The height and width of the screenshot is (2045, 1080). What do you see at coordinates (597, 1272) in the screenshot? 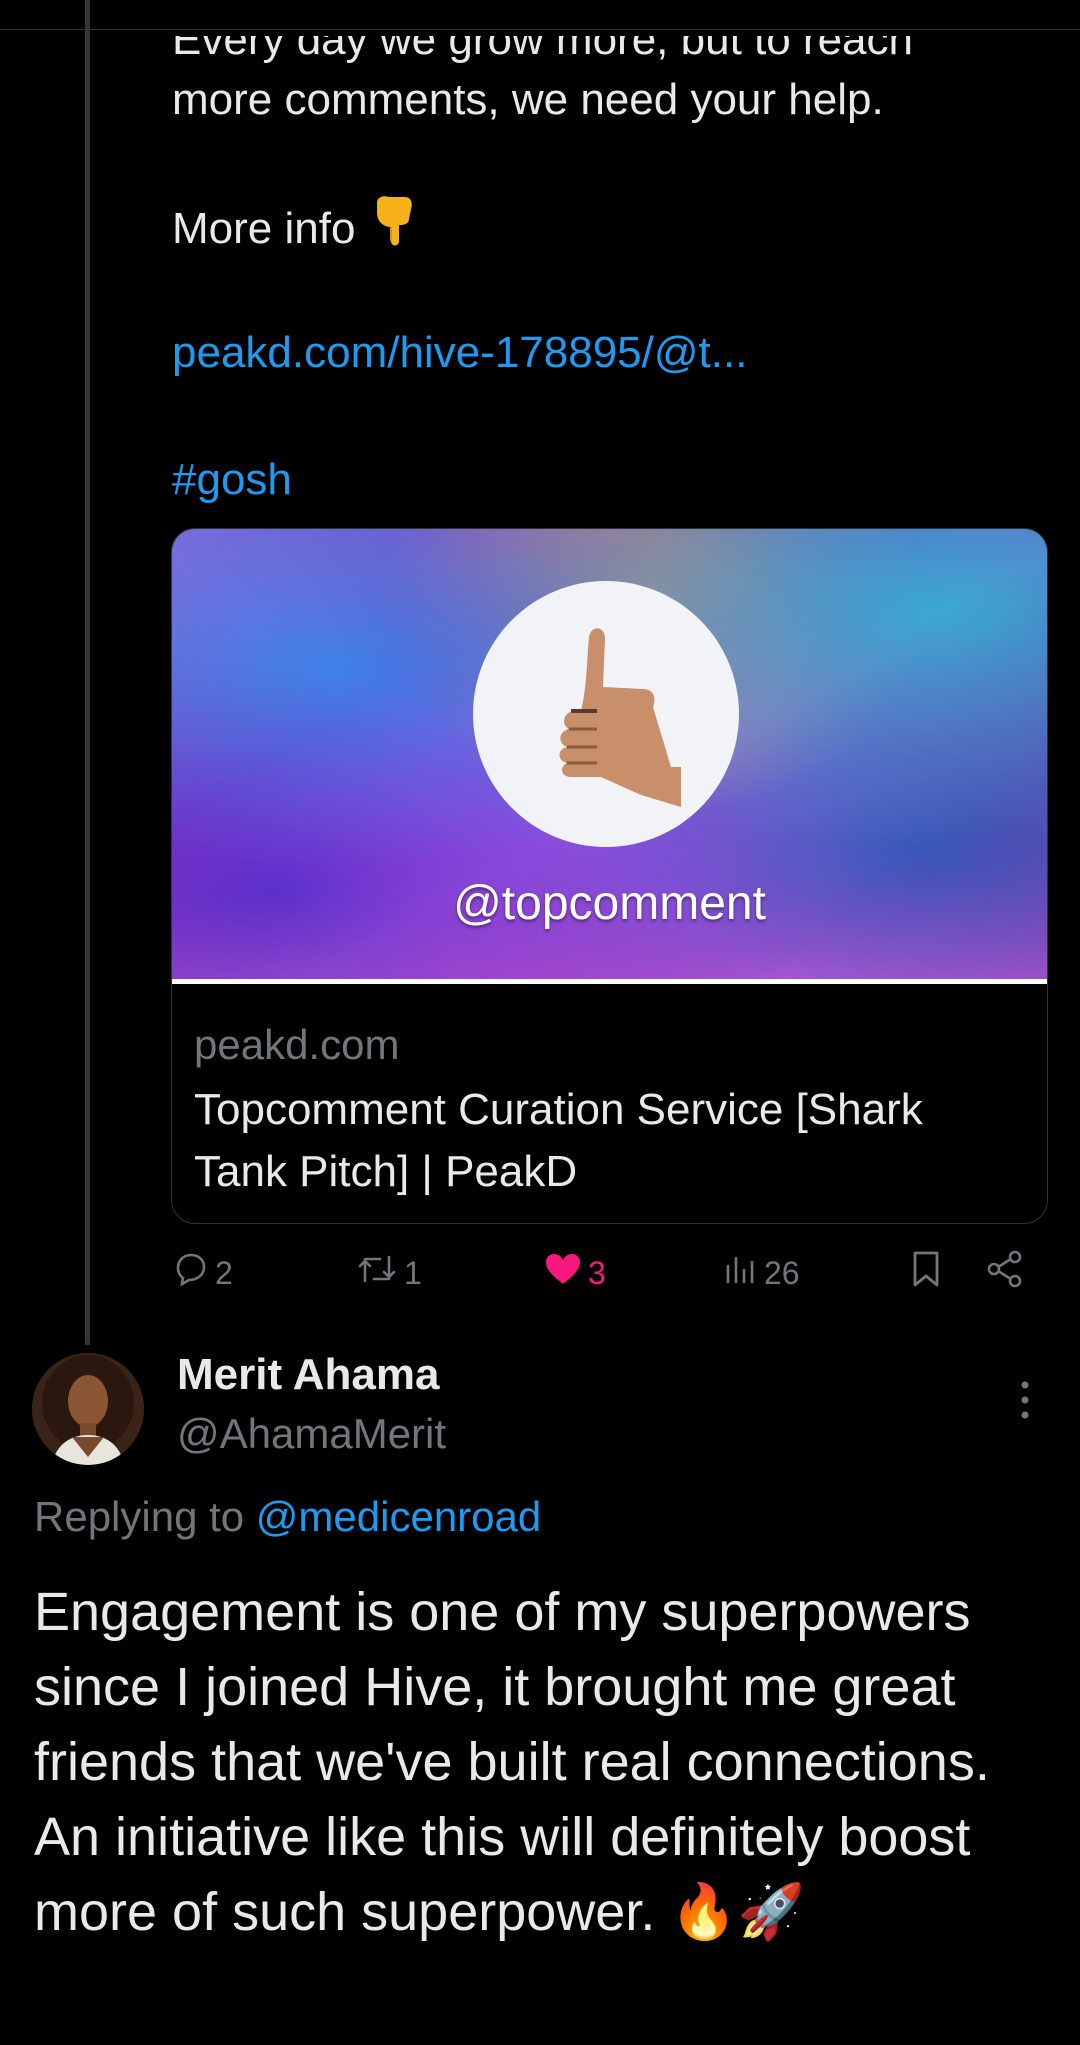
I see `like-count: 3` at bounding box center [597, 1272].